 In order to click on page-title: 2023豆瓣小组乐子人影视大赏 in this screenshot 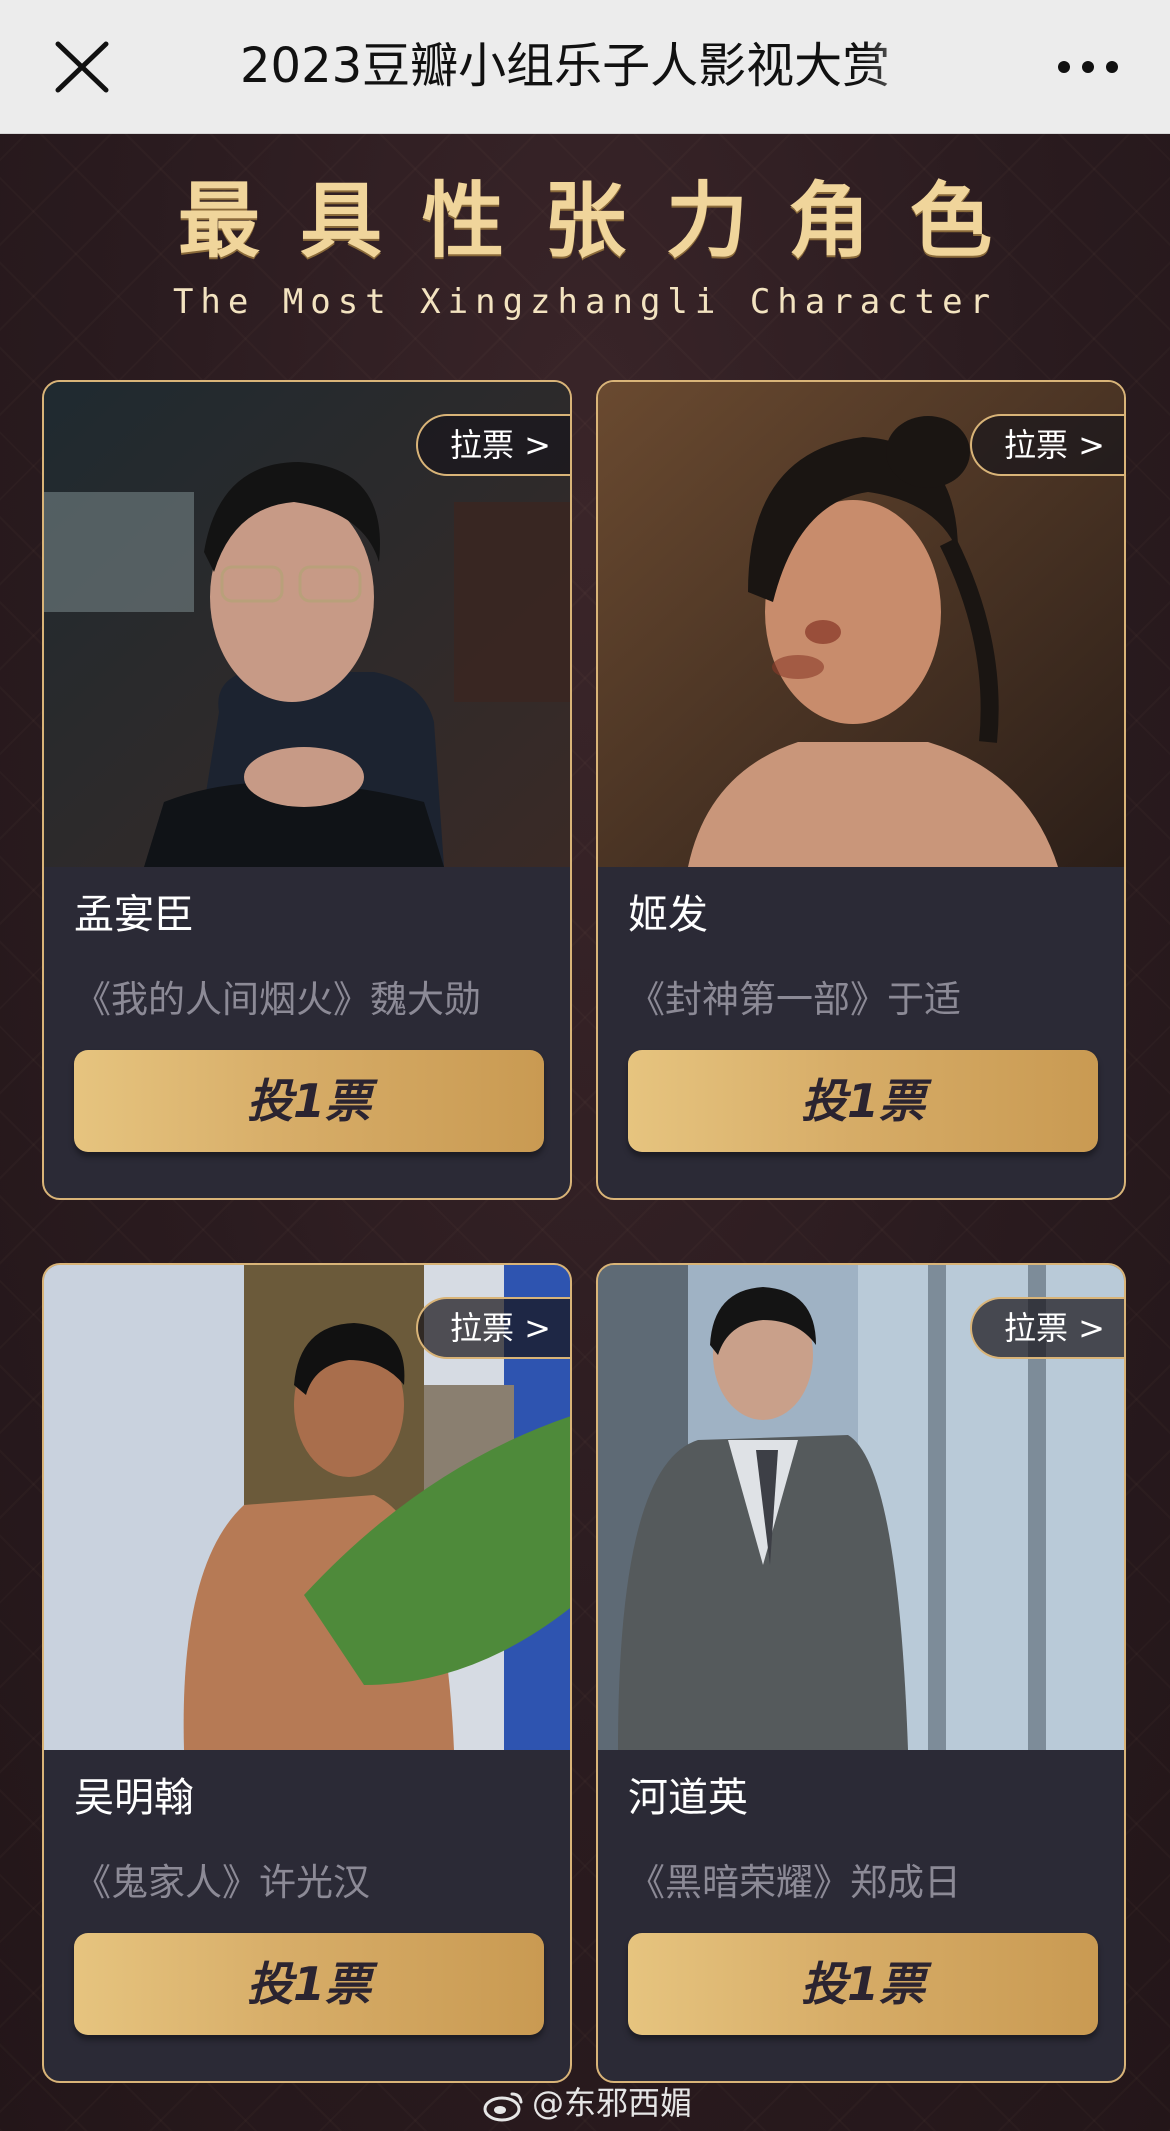, I will do `click(565, 66)`.